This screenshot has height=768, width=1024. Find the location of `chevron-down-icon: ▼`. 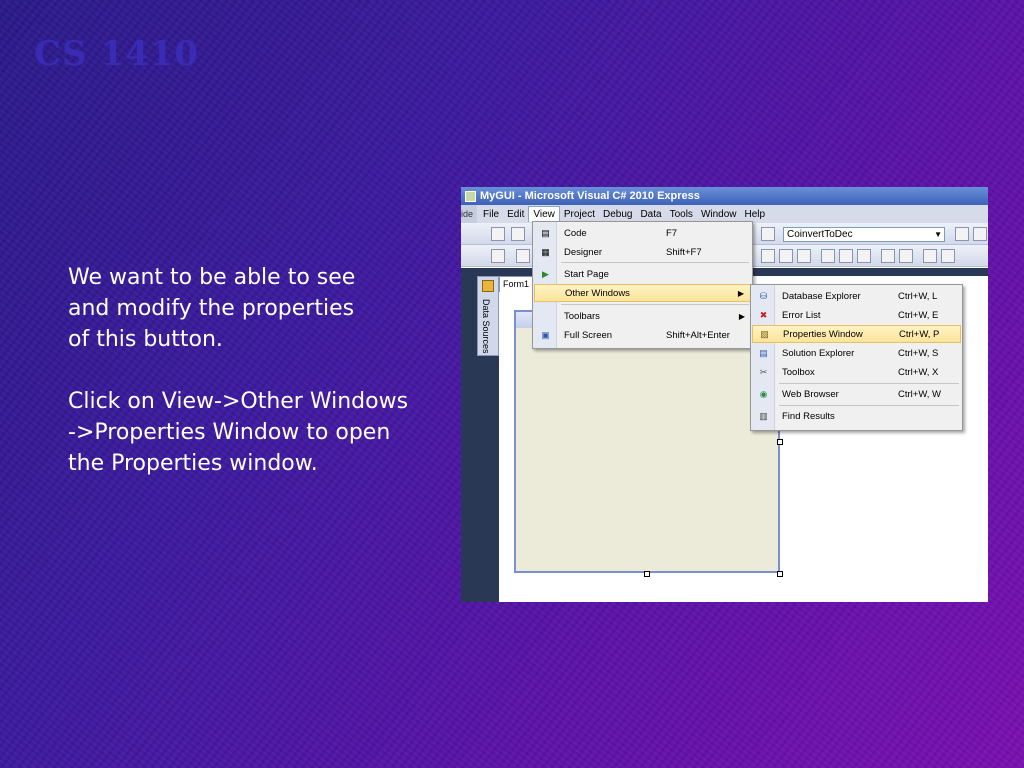

chevron-down-icon: ▼ is located at coordinates (938, 234).